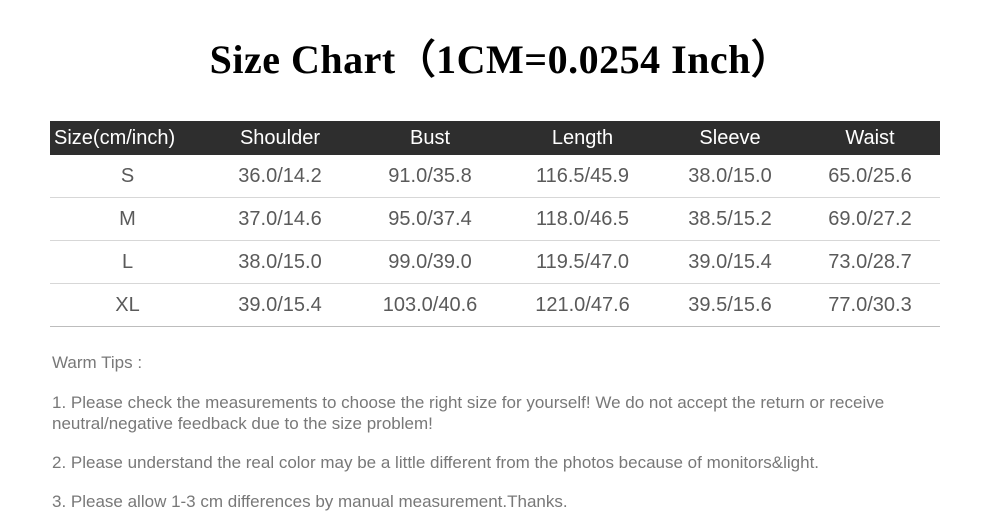  What do you see at coordinates (127, 219) in the screenshot?
I see `cell-size: M` at bounding box center [127, 219].